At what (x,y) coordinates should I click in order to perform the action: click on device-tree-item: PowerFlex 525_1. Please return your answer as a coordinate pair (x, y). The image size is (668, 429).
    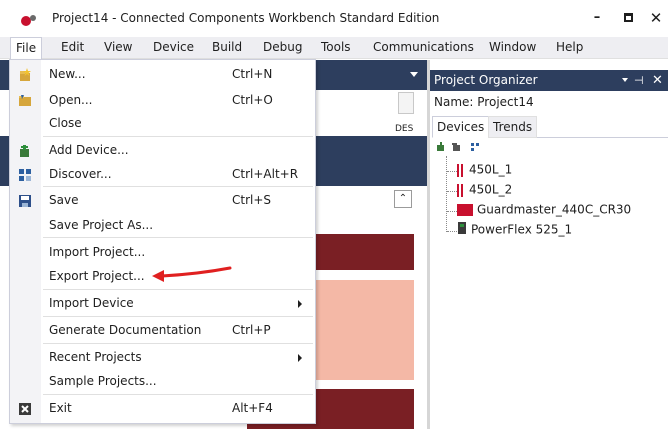
    Looking at the image, I should click on (514, 231).